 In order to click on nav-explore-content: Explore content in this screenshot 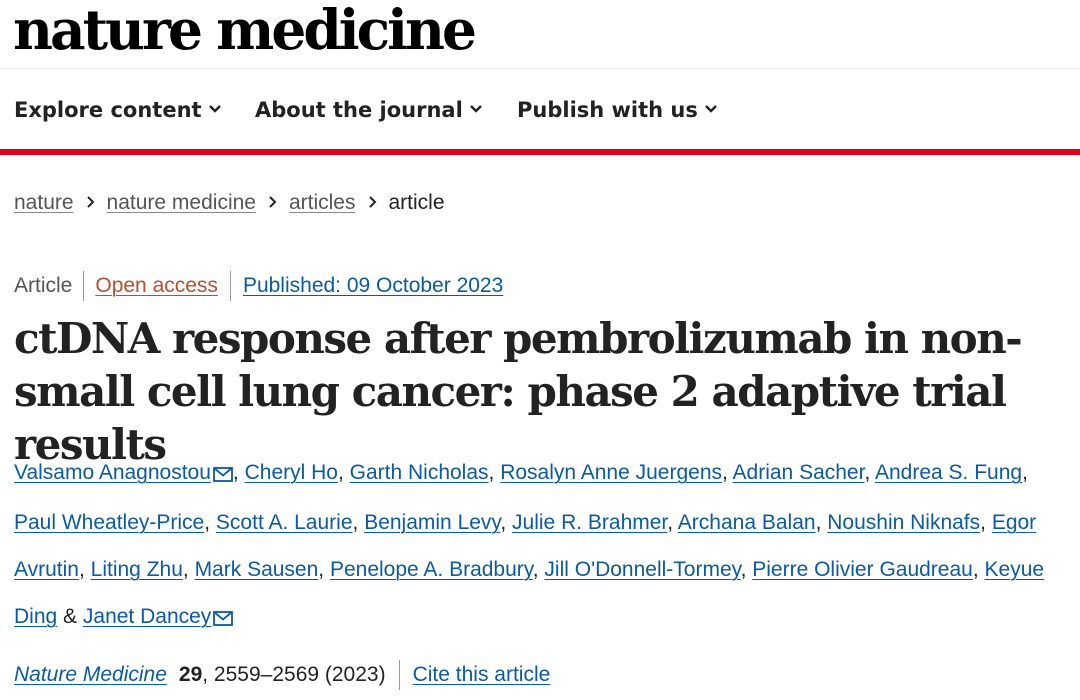, I will do `click(118, 110)`.